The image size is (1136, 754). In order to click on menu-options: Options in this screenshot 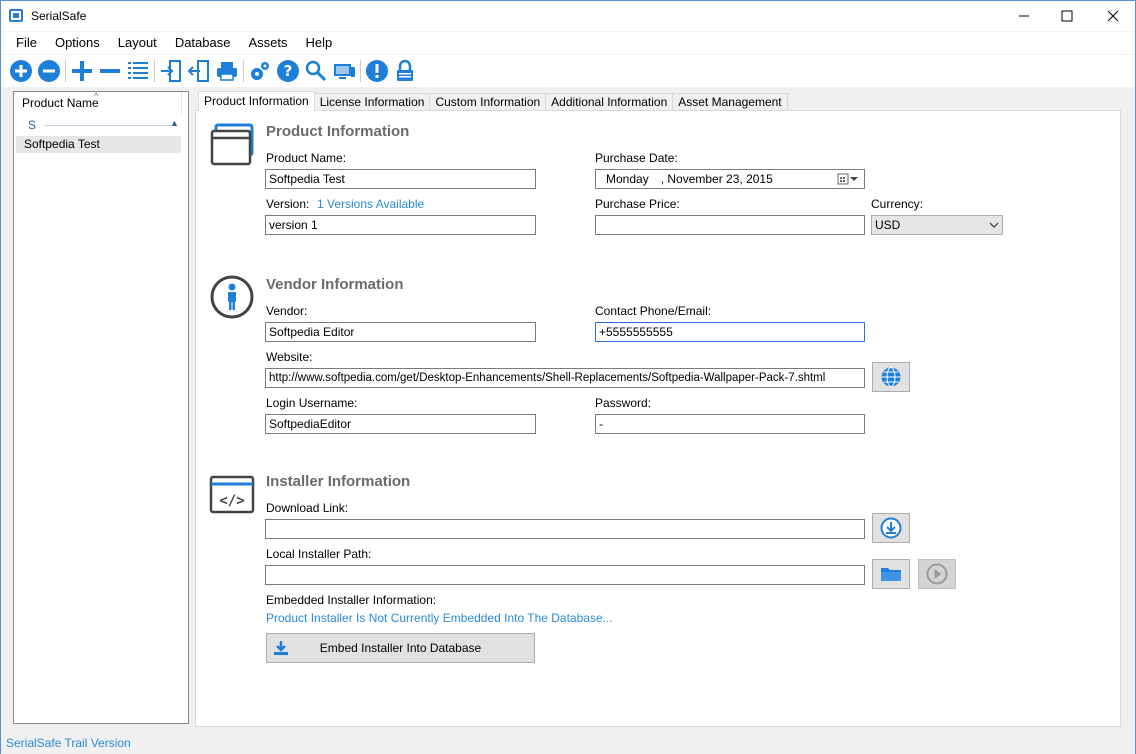, I will do `click(77, 43)`.